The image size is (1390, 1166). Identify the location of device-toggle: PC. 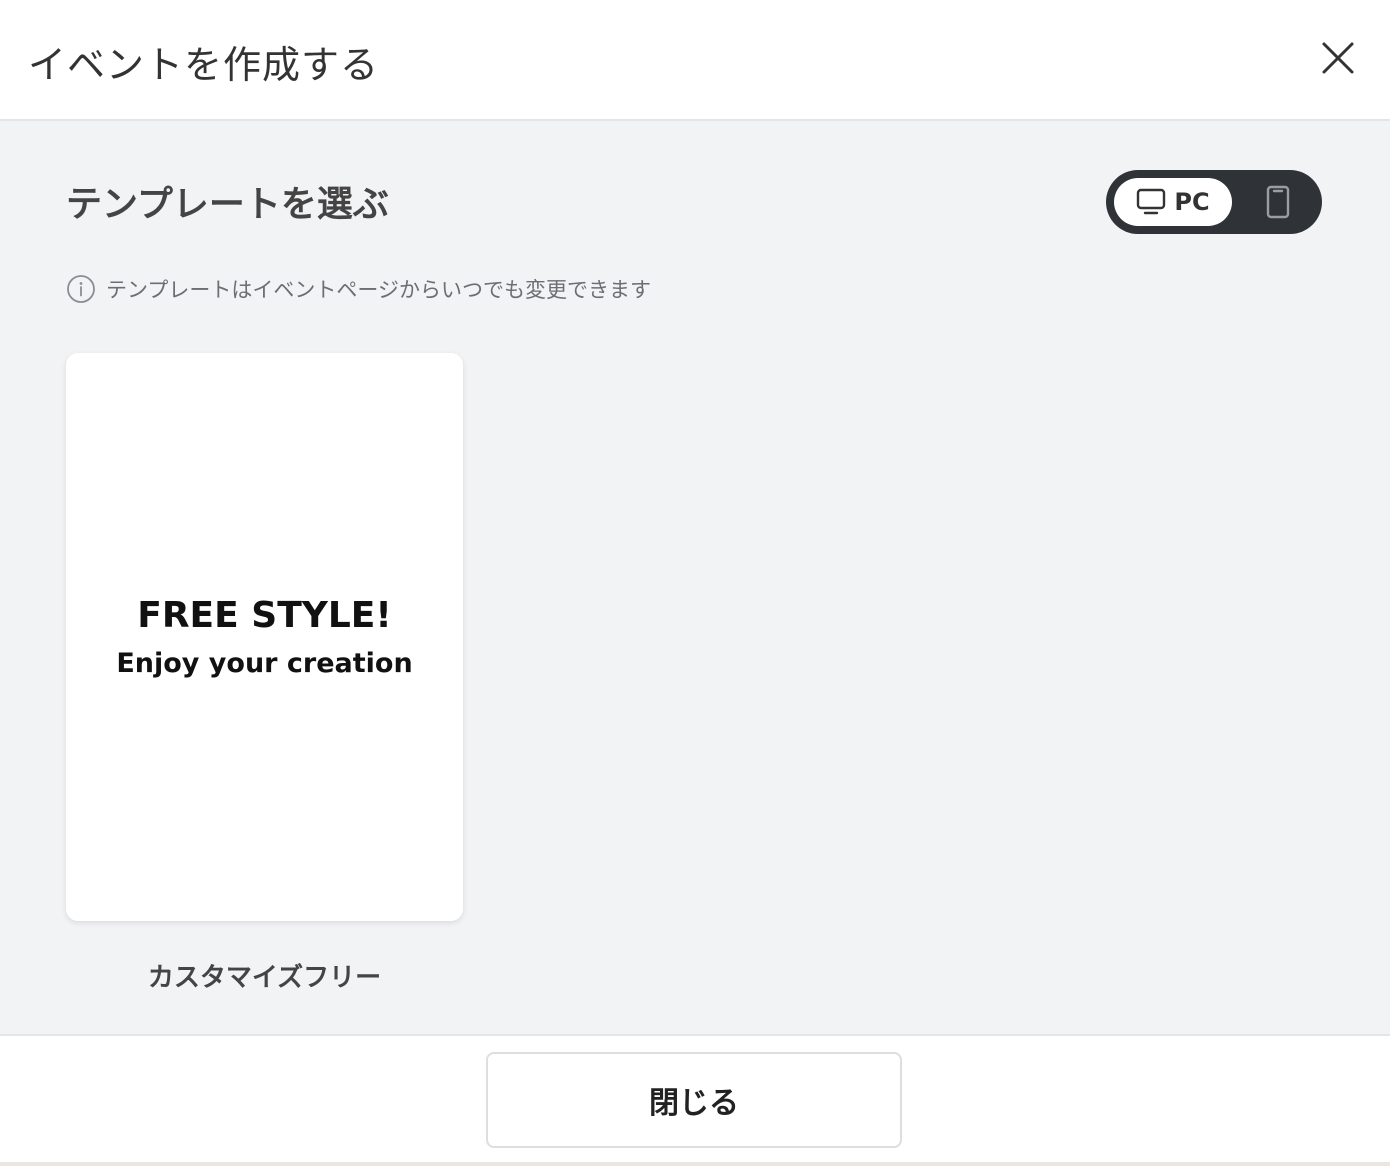
(1214, 202).